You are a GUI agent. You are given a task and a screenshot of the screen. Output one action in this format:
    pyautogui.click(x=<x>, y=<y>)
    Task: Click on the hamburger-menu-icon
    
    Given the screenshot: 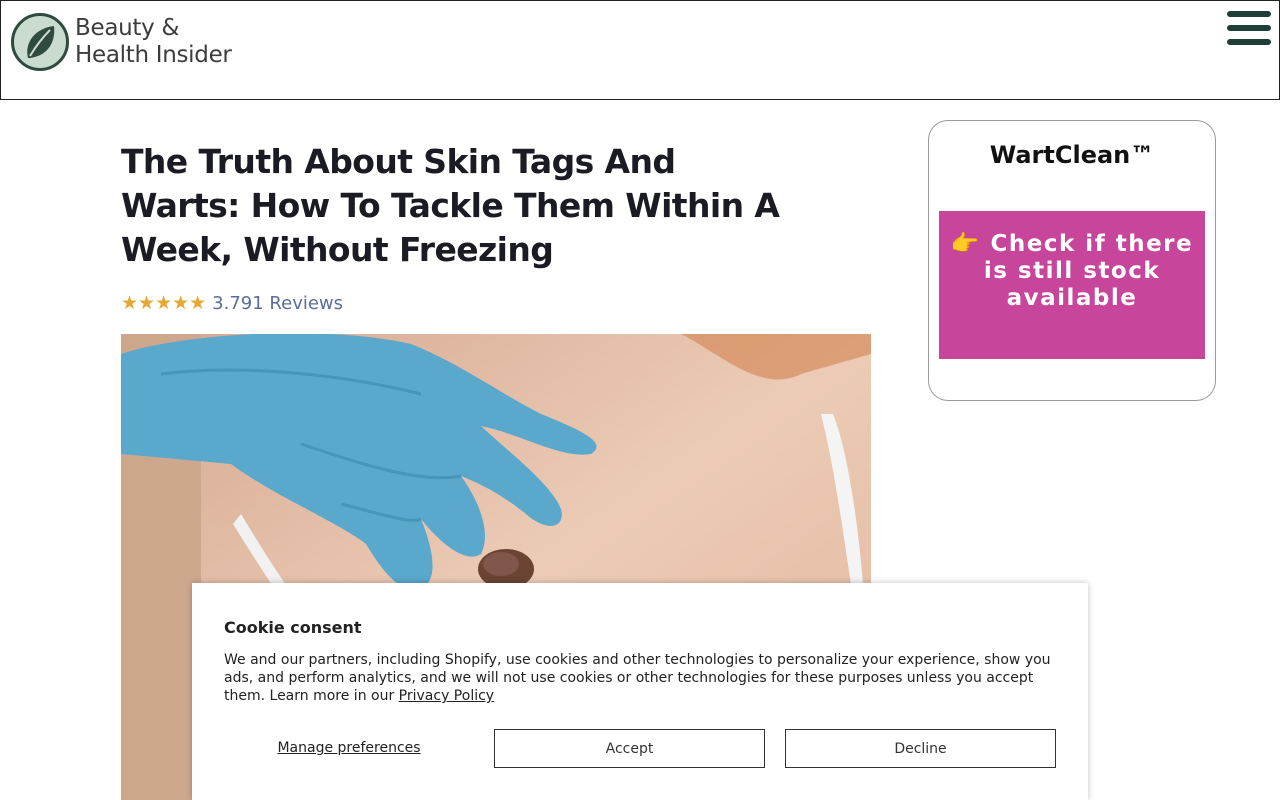 What is the action you would take?
    pyautogui.click(x=1249, y=30)
    